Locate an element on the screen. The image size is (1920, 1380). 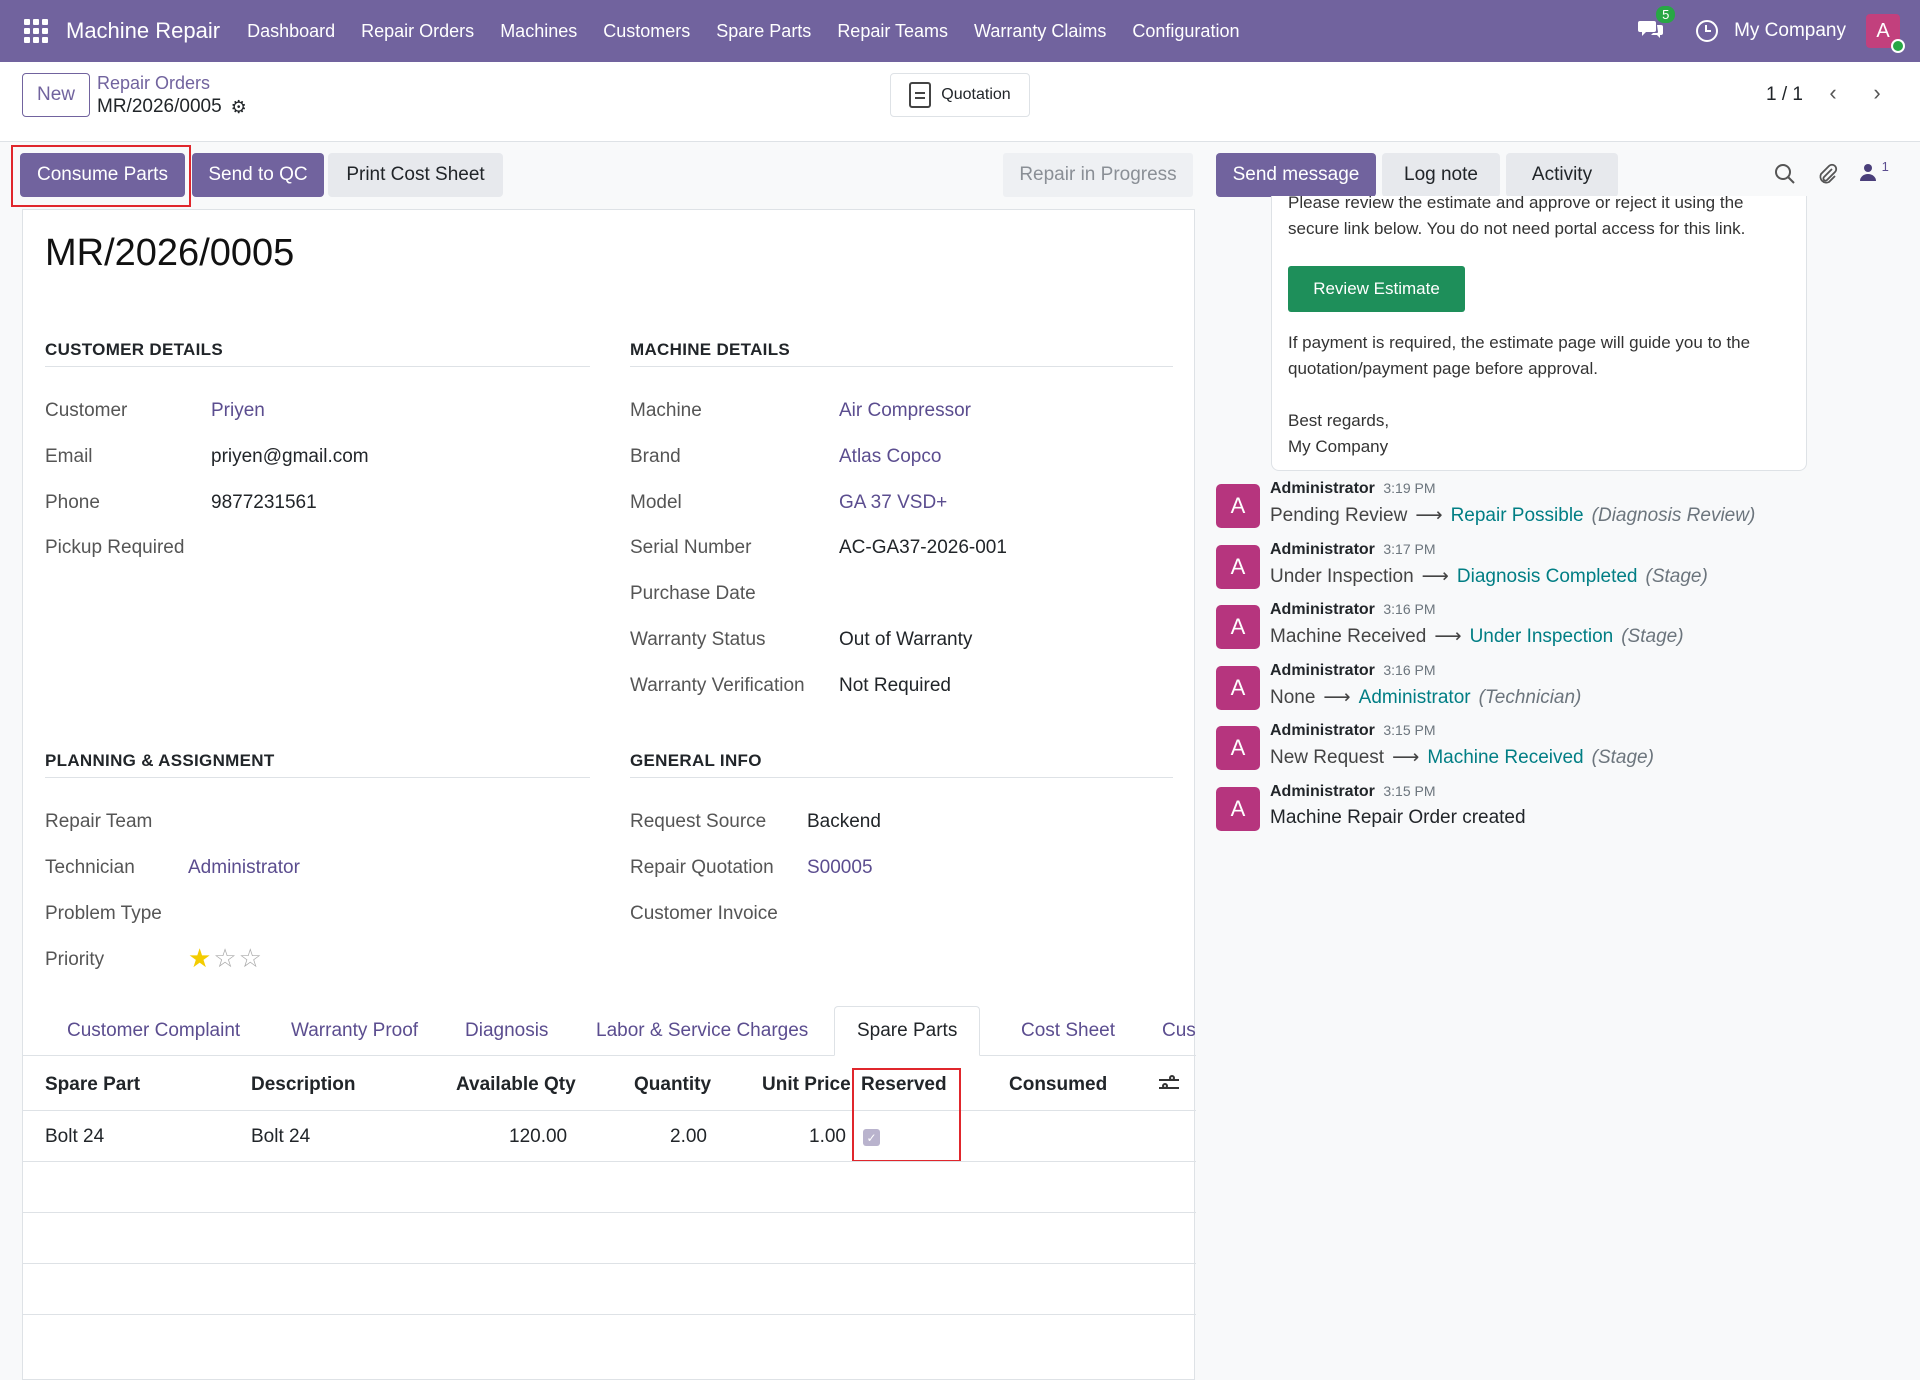
user-icon is located at coordinates (1868, 172).